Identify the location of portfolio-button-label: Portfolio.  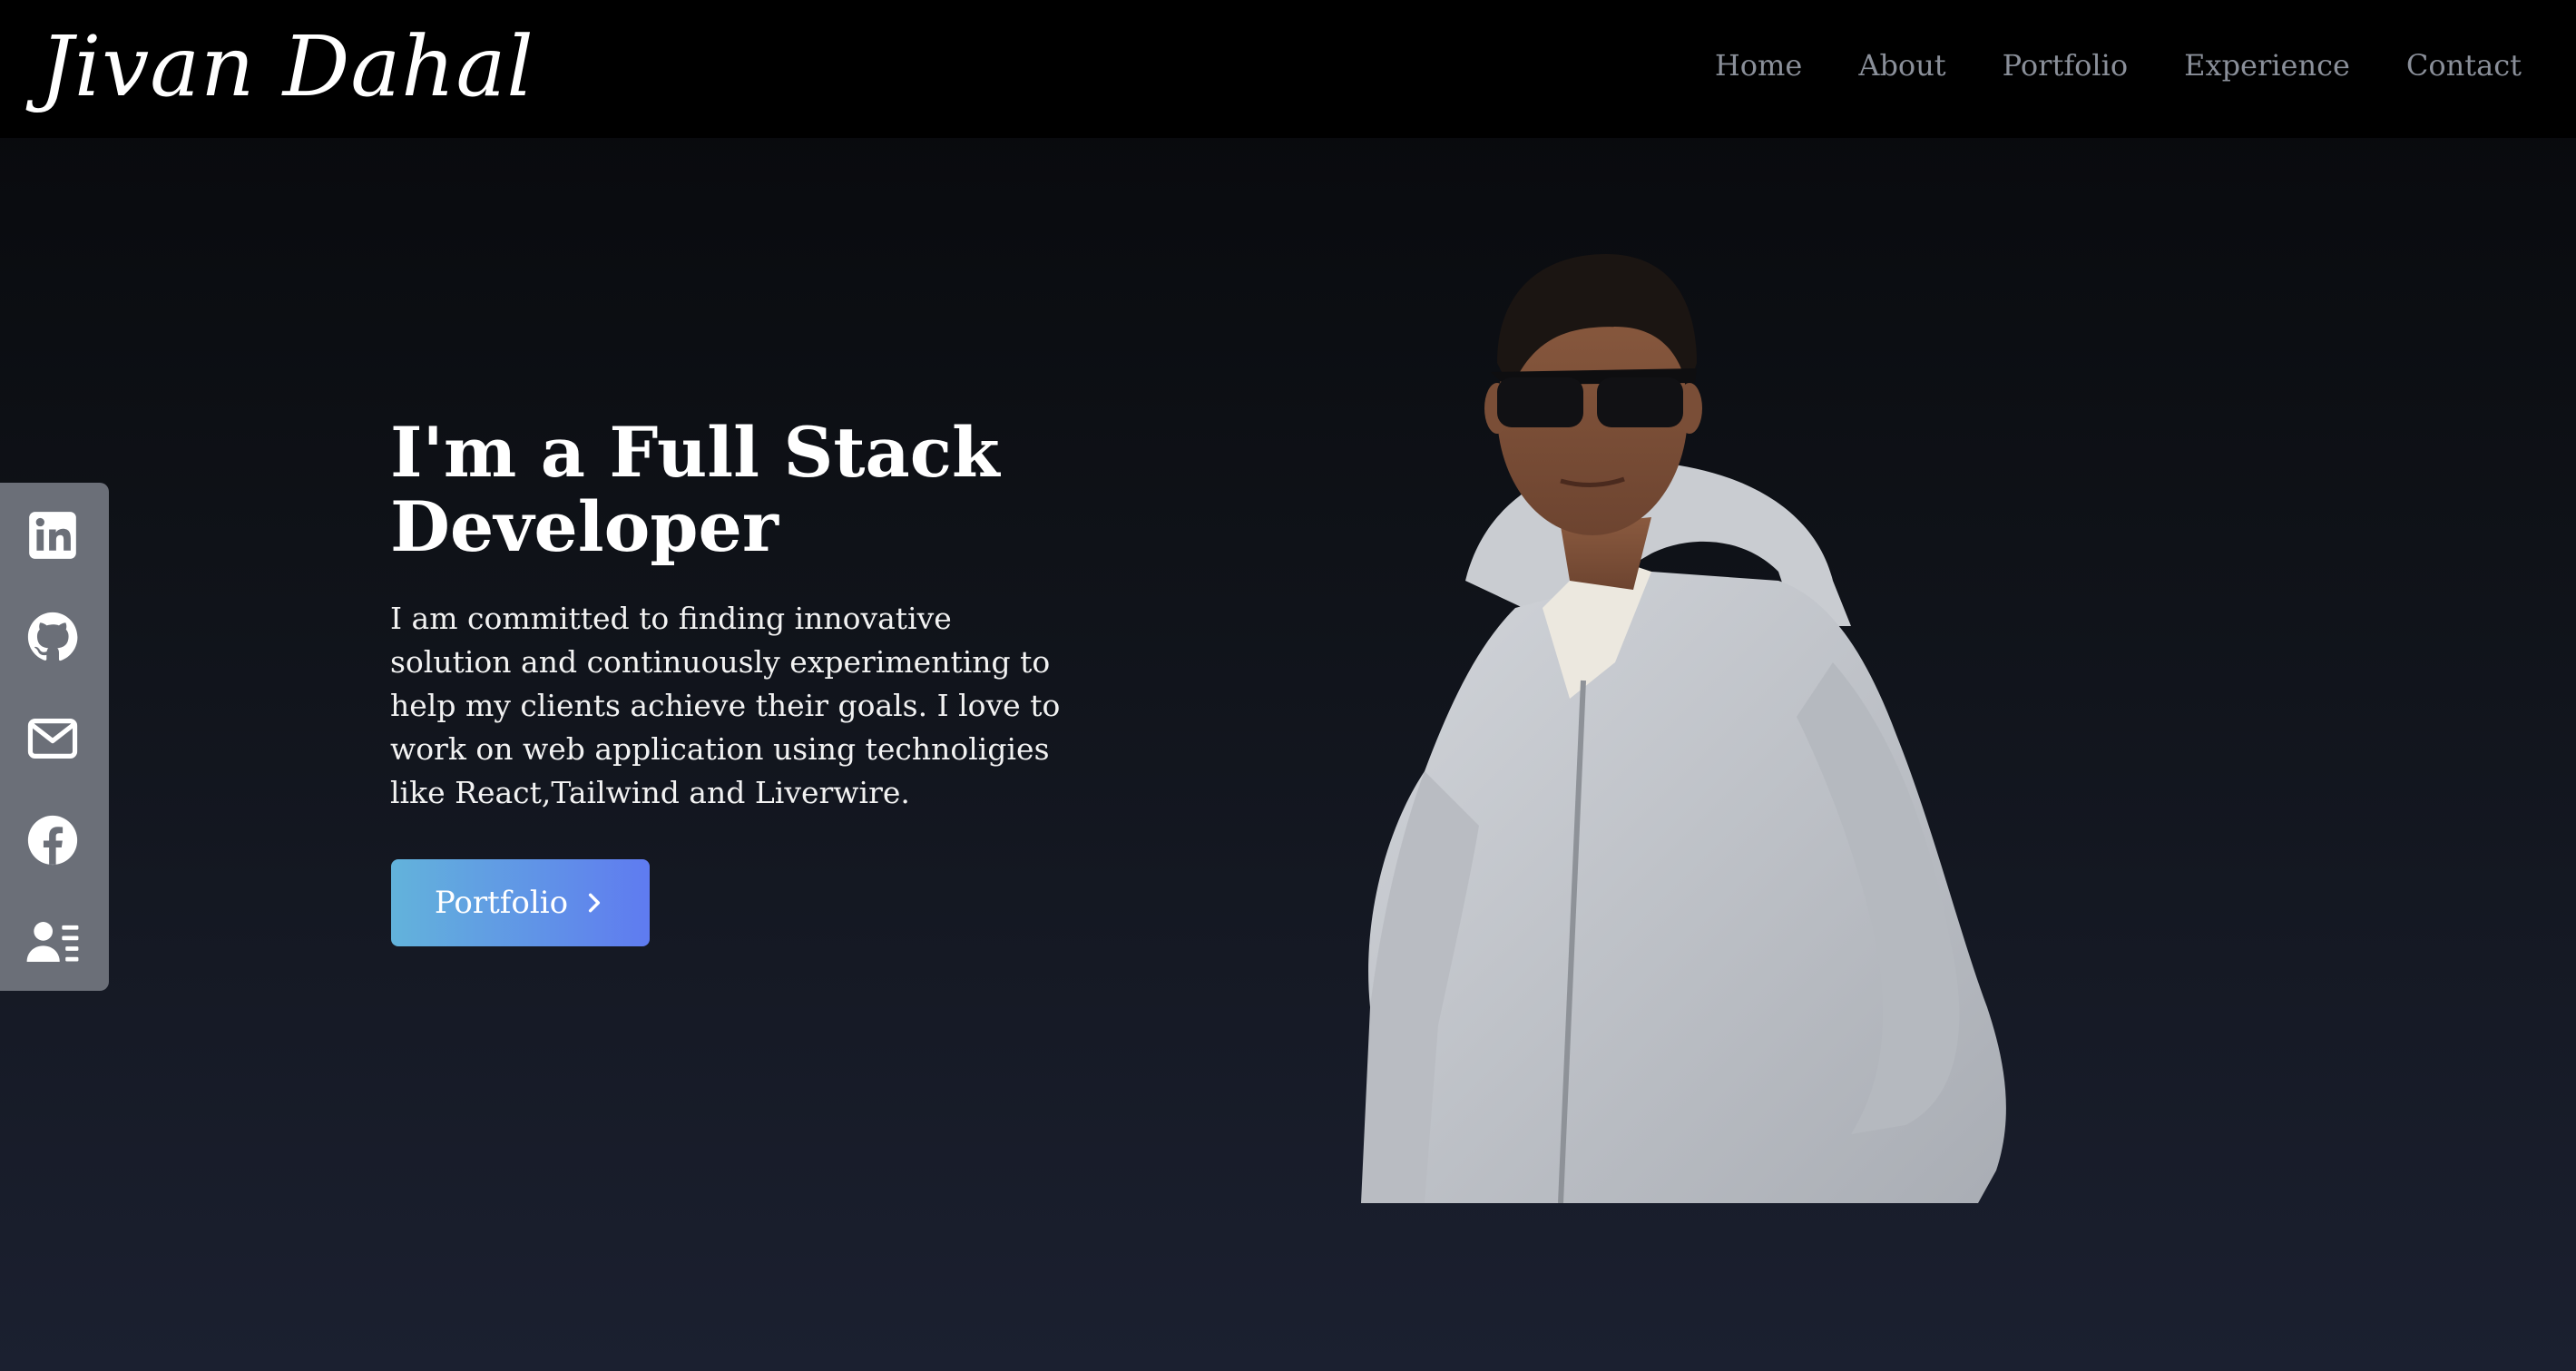
(501, 903).